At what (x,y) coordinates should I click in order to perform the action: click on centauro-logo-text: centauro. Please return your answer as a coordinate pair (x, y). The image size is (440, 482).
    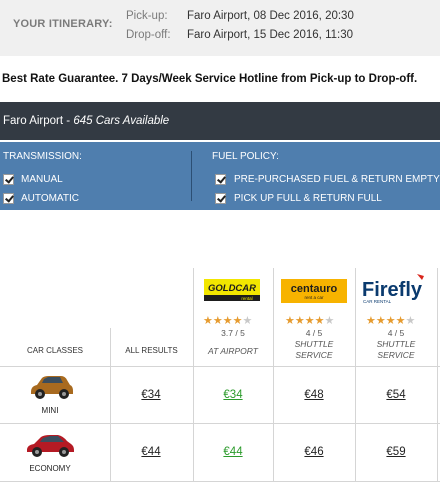
    Looking at the image, I should click on (314, 289).